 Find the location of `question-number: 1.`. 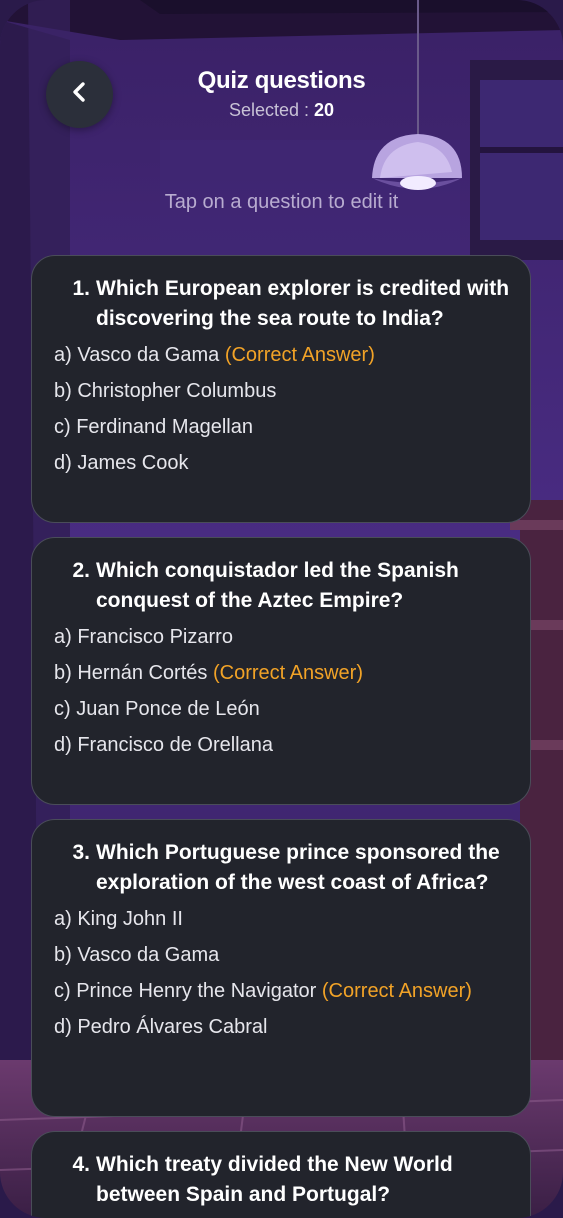

question-number: 1. is located at coordinates (81, 288).